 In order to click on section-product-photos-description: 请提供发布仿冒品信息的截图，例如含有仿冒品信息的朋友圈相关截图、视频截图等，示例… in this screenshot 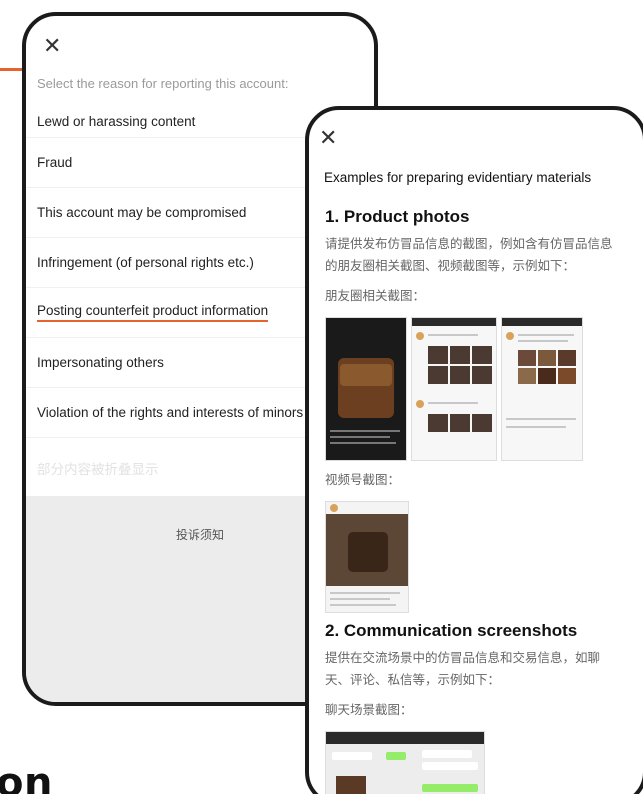, I will do `click(469, 254)`.